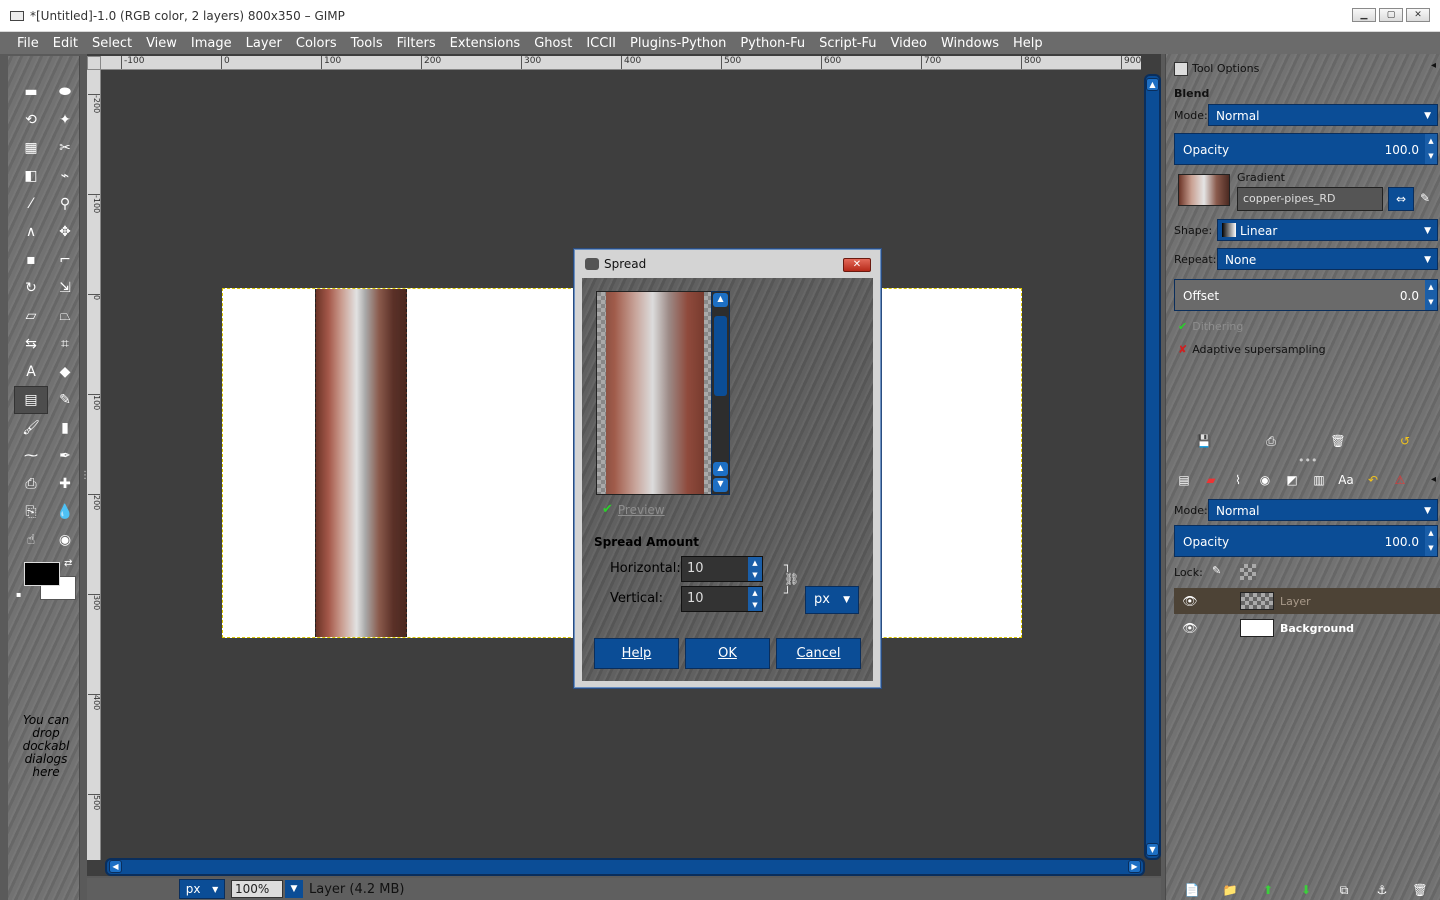 The image size is (1440, 900). What do you see at coordinates (316, 43) in the screenshot?
I see `menu-colors: Colors` at bounding box center [316, 43].